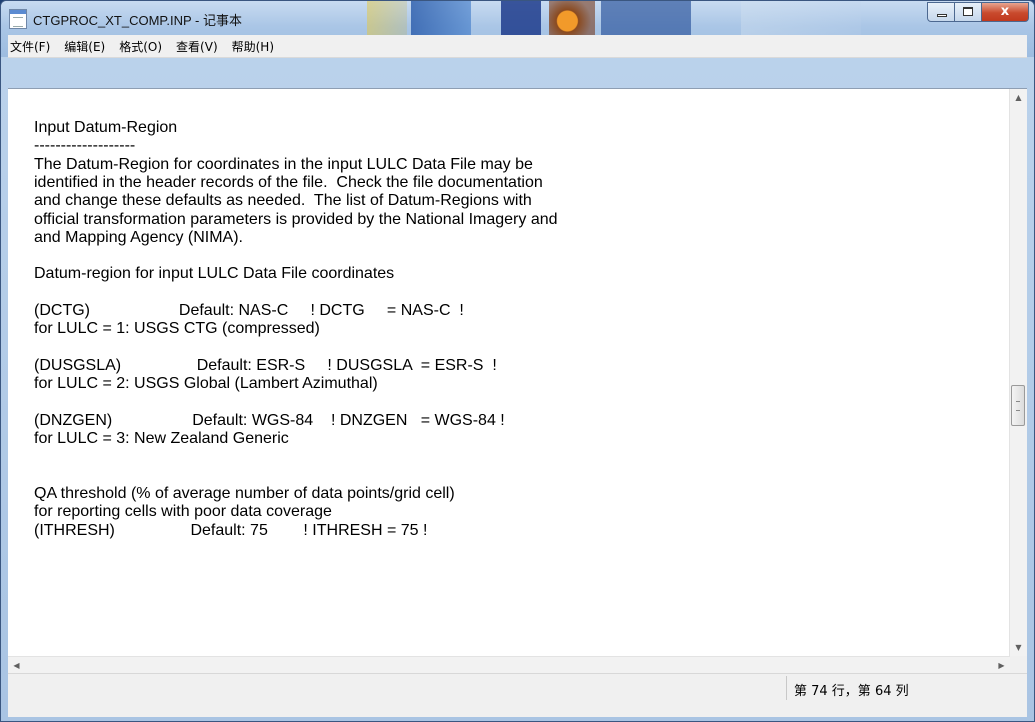 The height and width of the screenshot is (722, 1035). I want to click on horizontal-scrollbar: ◀ ▶, so click(509, 665).